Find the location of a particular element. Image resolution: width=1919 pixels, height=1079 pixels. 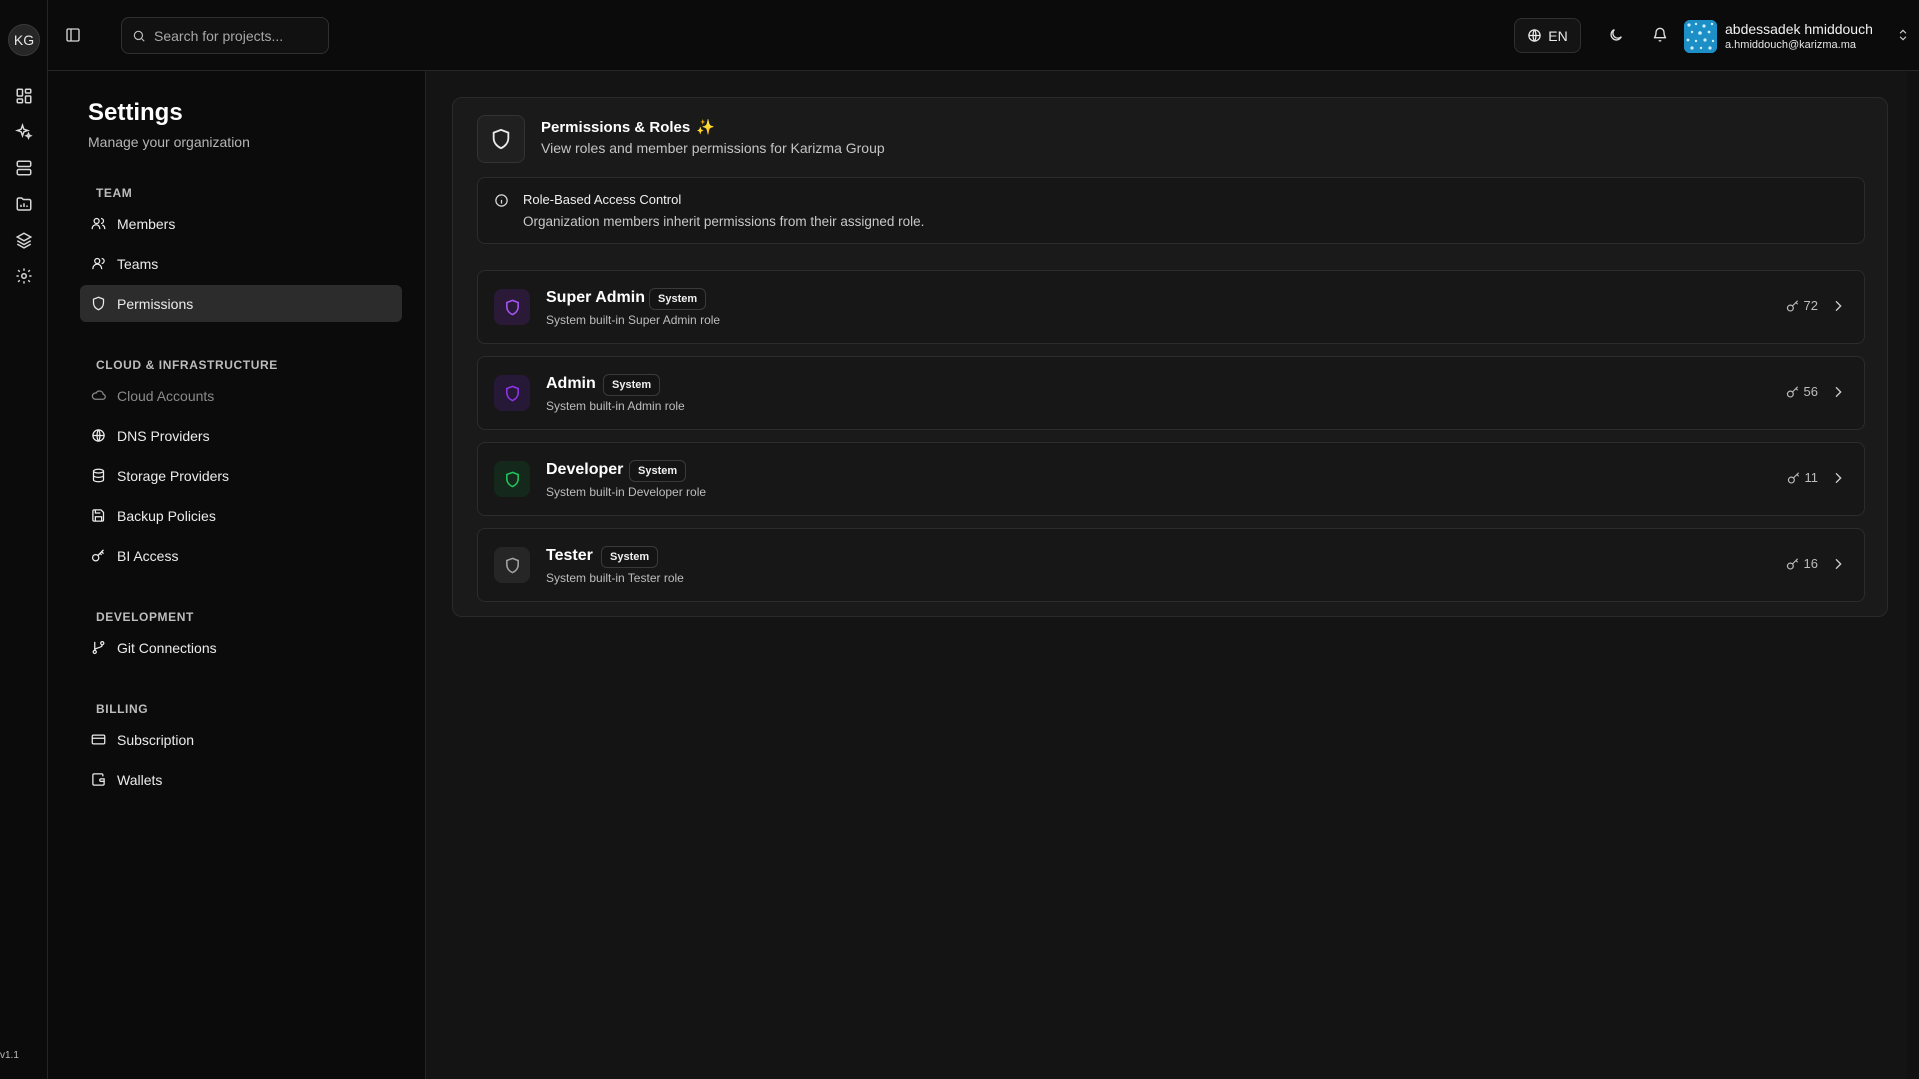

bell-icon is located at coordinates (1660, 35).